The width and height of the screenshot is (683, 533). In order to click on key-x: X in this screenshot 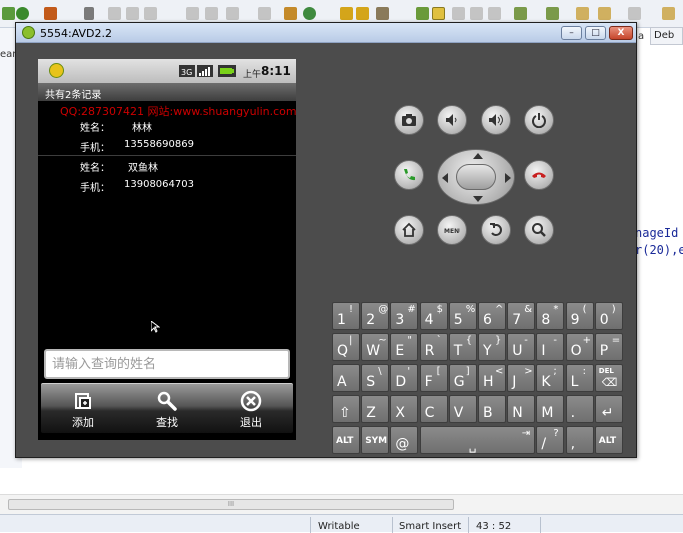, I will do `click(404, 409)`.